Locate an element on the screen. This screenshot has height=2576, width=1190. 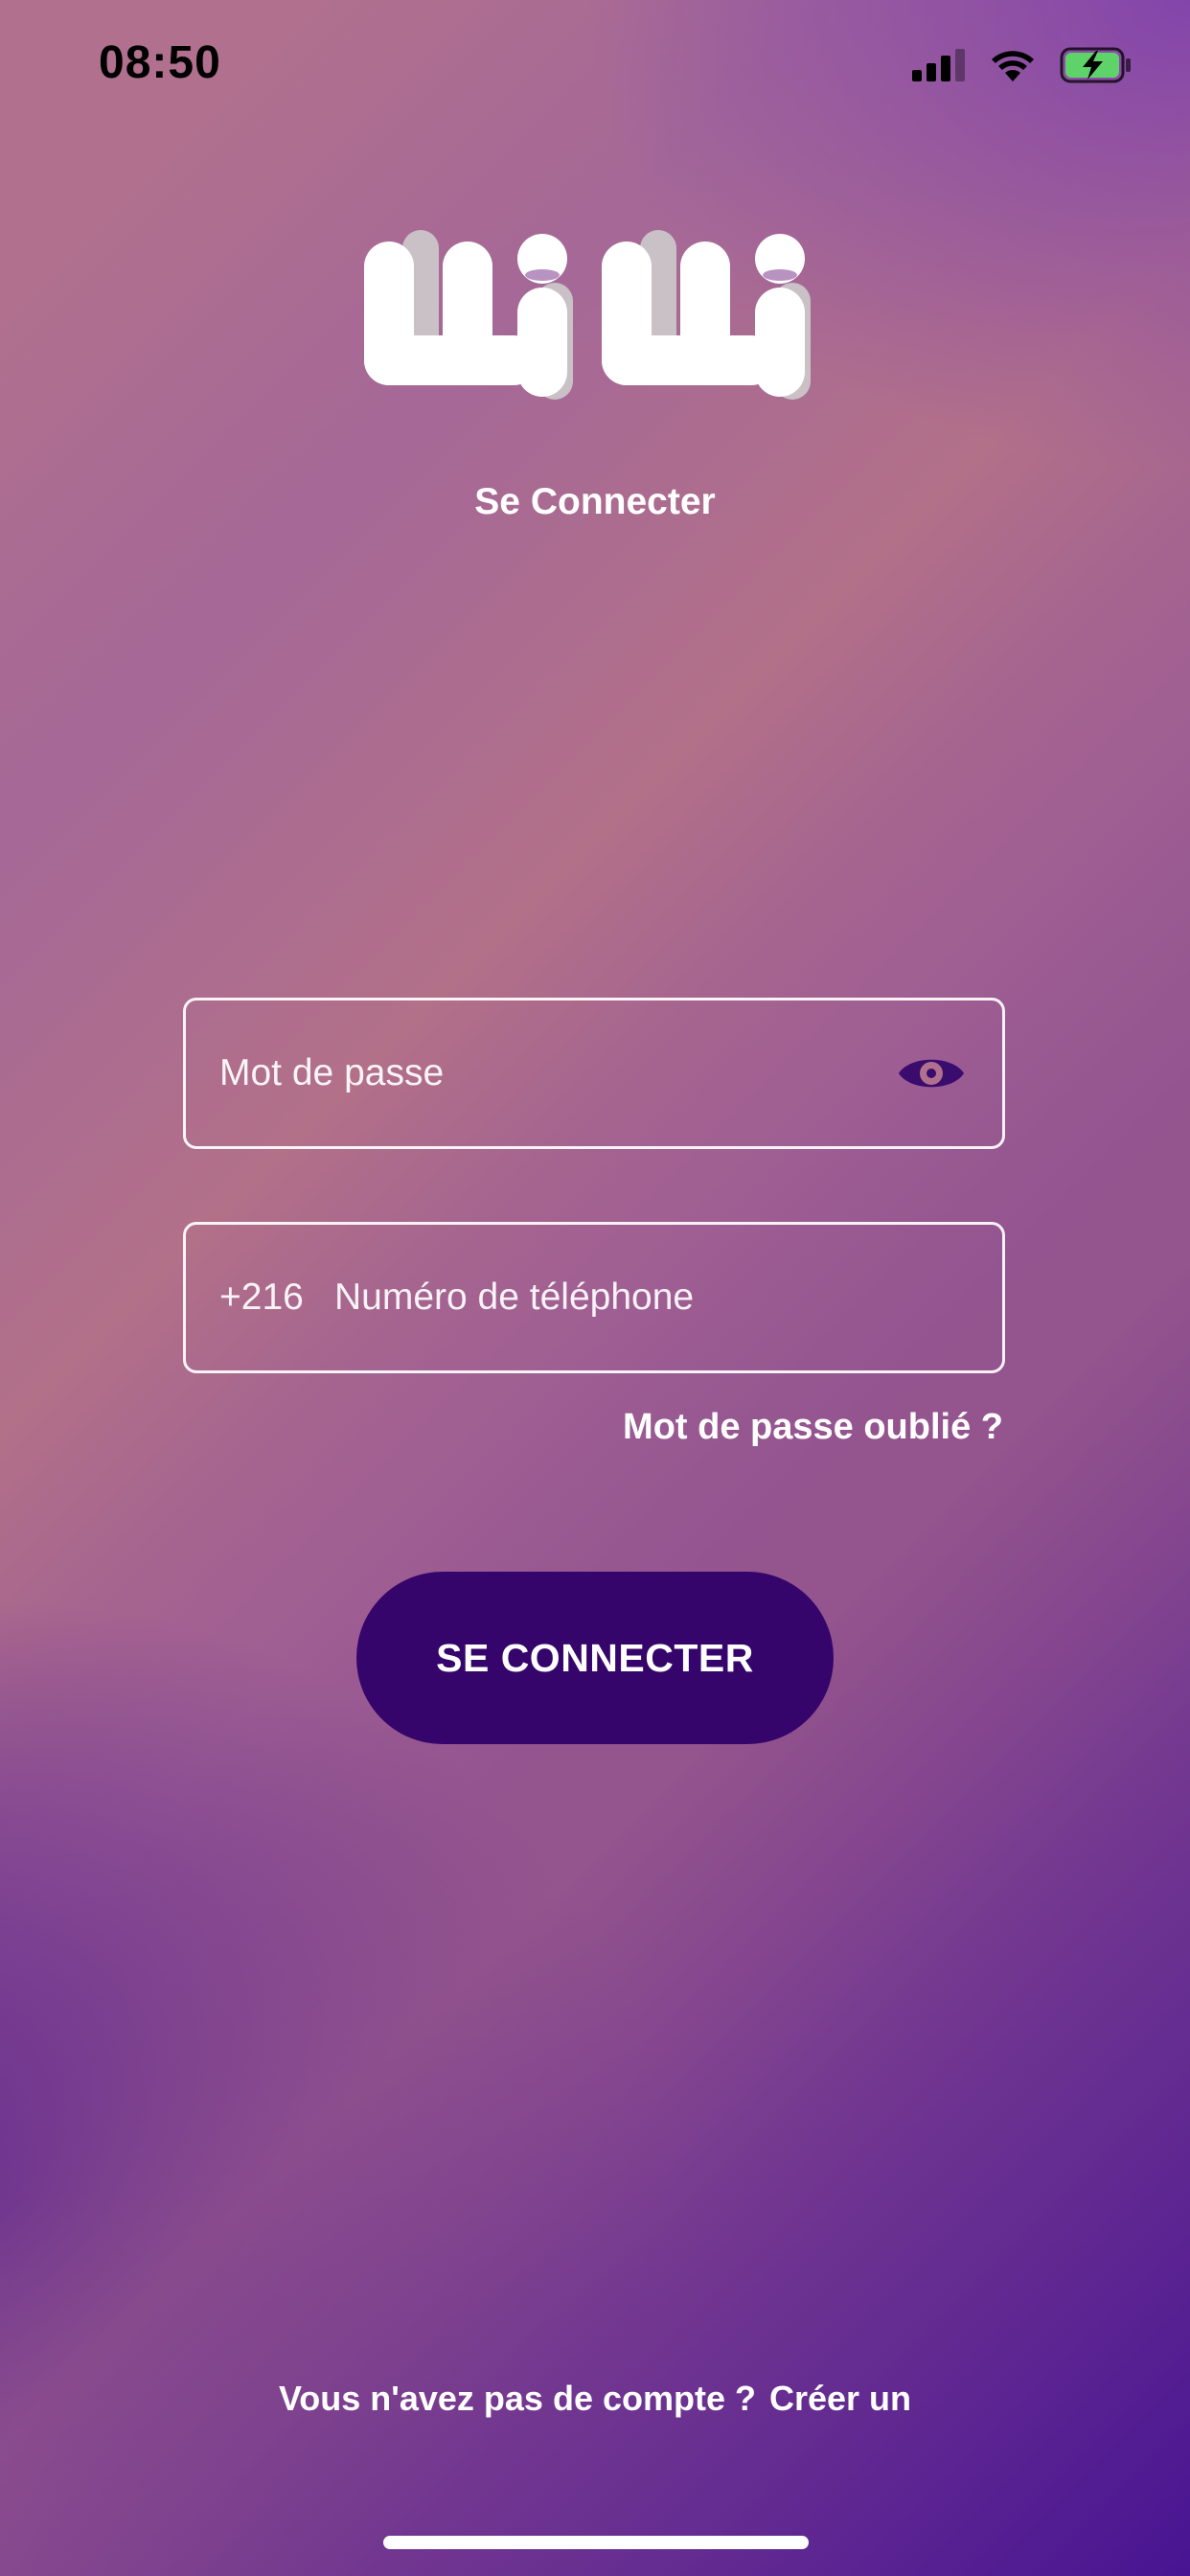
login-button-label: SE CONNECTER is located at coordinates (595, 1657).